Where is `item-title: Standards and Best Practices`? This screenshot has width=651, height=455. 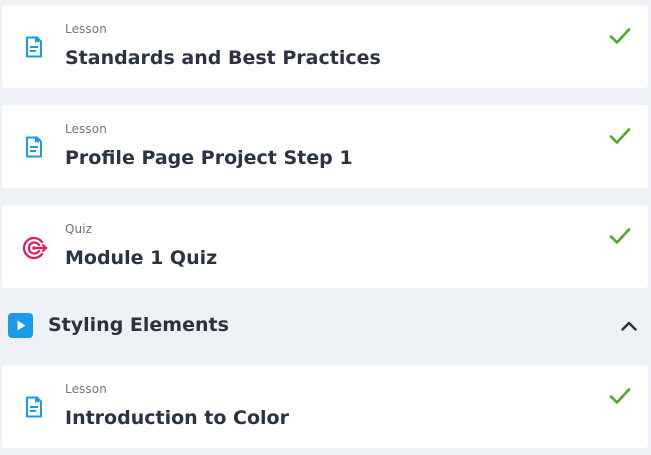
item-title: Standards and Best Practices is located at coordinates (223, 58).